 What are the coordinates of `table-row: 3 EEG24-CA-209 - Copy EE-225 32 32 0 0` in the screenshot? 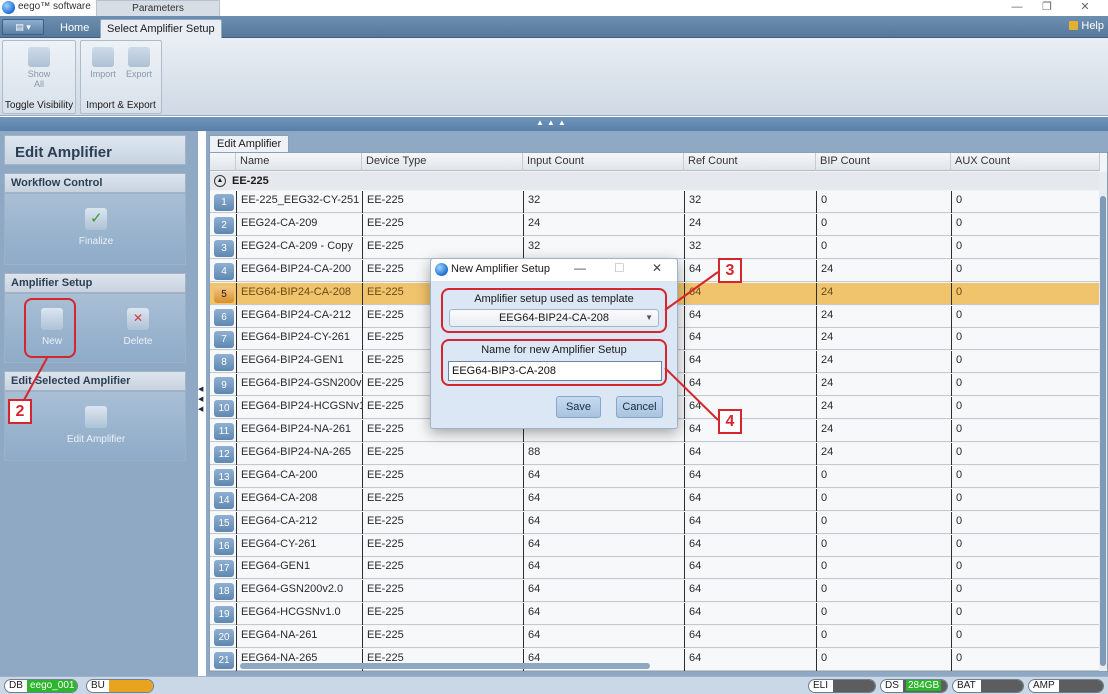 It's located at (655, 247).